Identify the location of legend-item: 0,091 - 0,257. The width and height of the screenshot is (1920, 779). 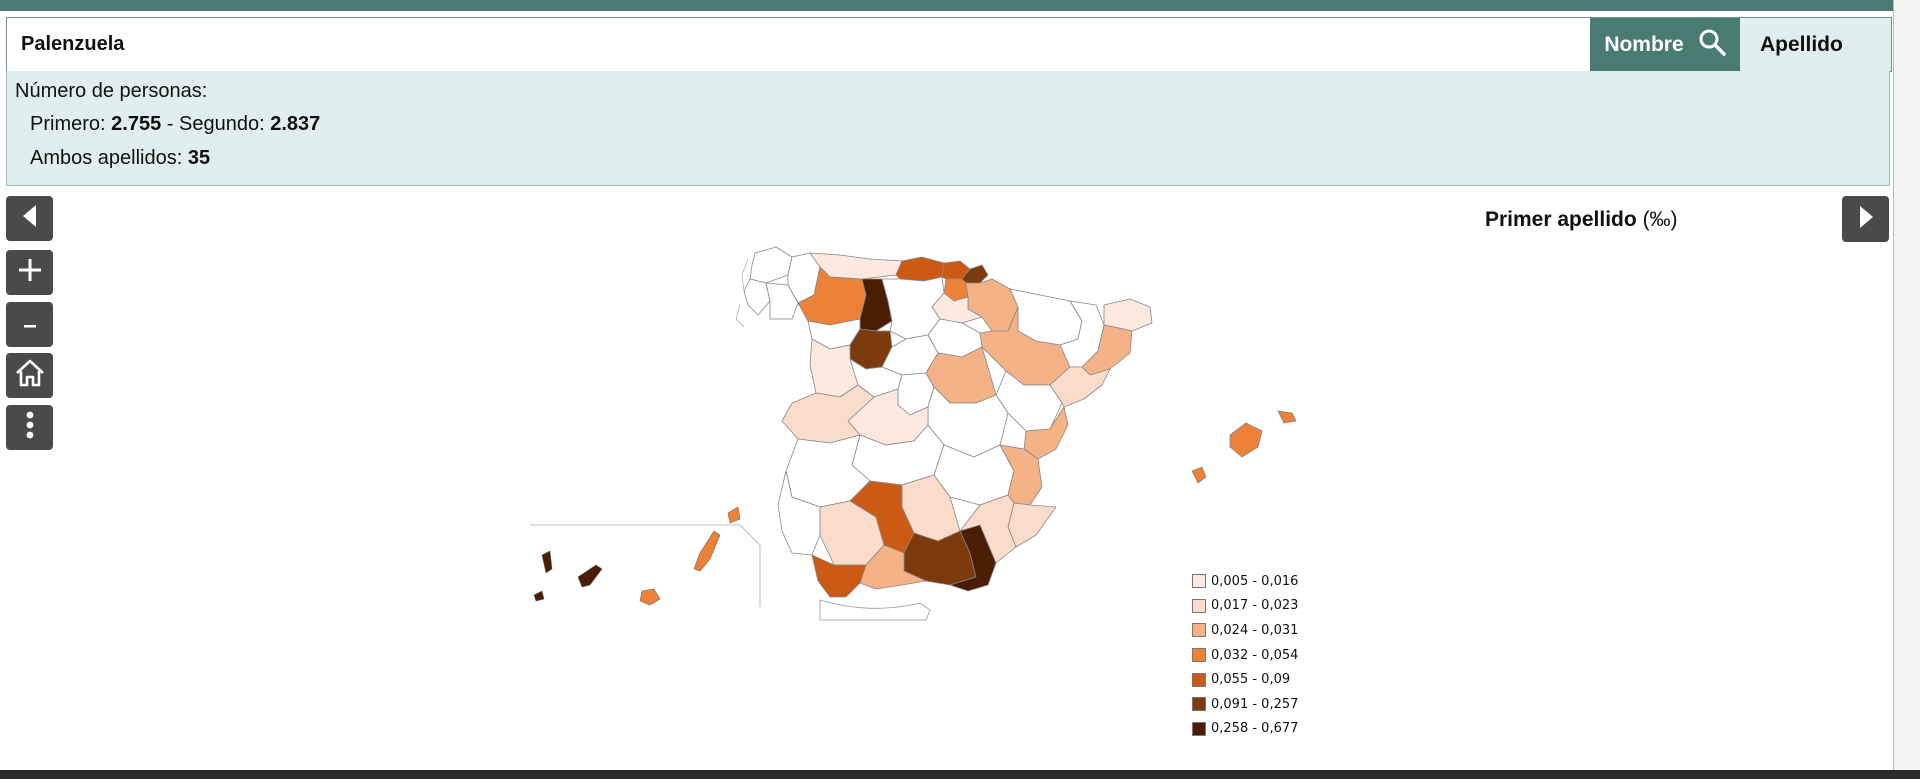
(1245, 704).